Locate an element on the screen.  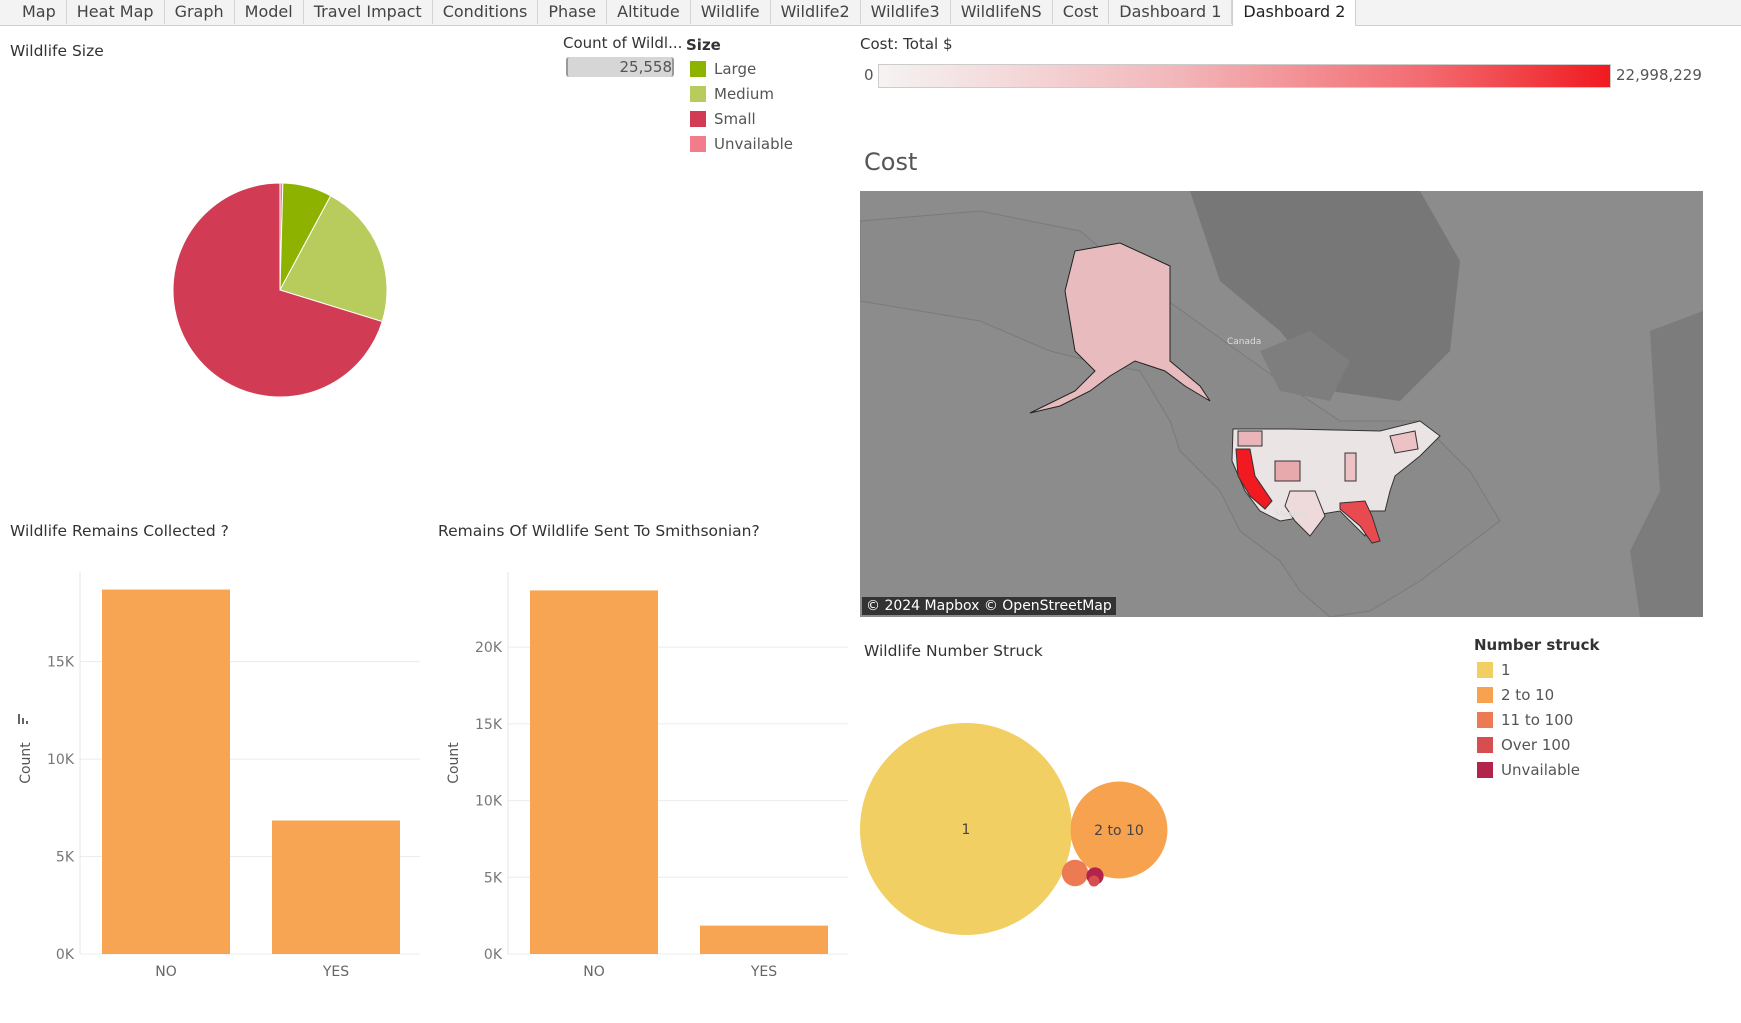
number-struck-legend-item-11-to-100: 11 to 100 is located at coordinates (1525, 720).